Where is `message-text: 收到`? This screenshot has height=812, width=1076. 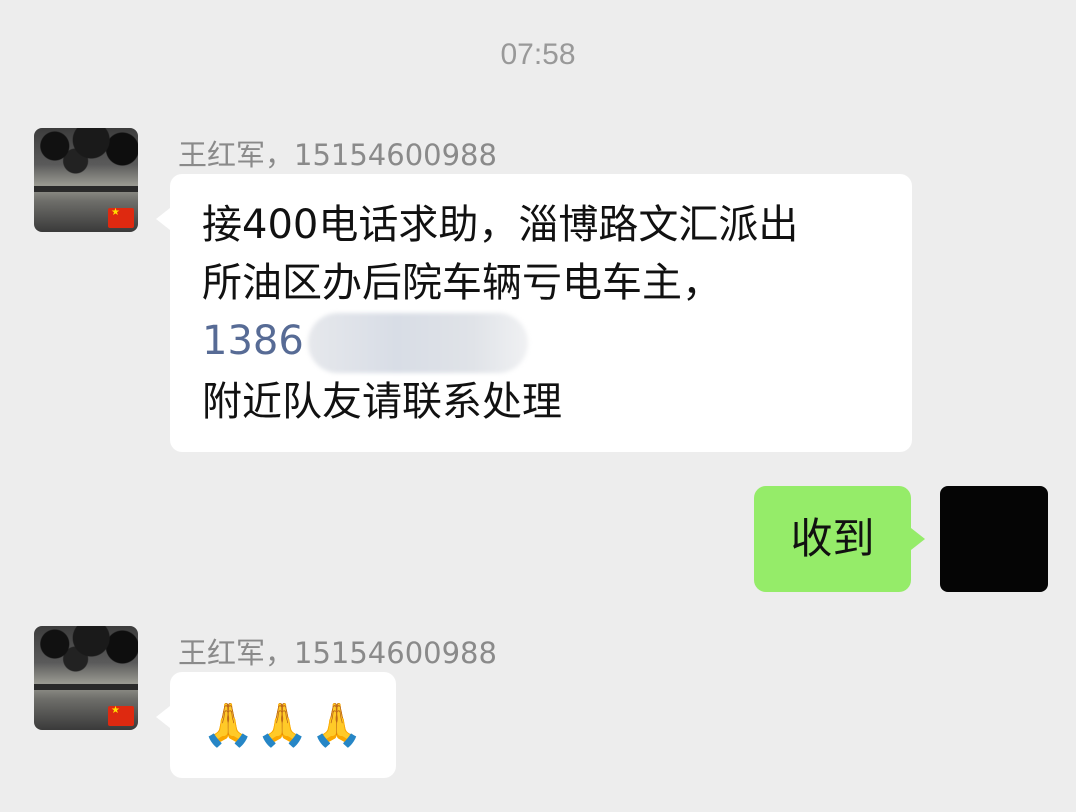
message-text: 收到 is located at coordinates (832, 538).